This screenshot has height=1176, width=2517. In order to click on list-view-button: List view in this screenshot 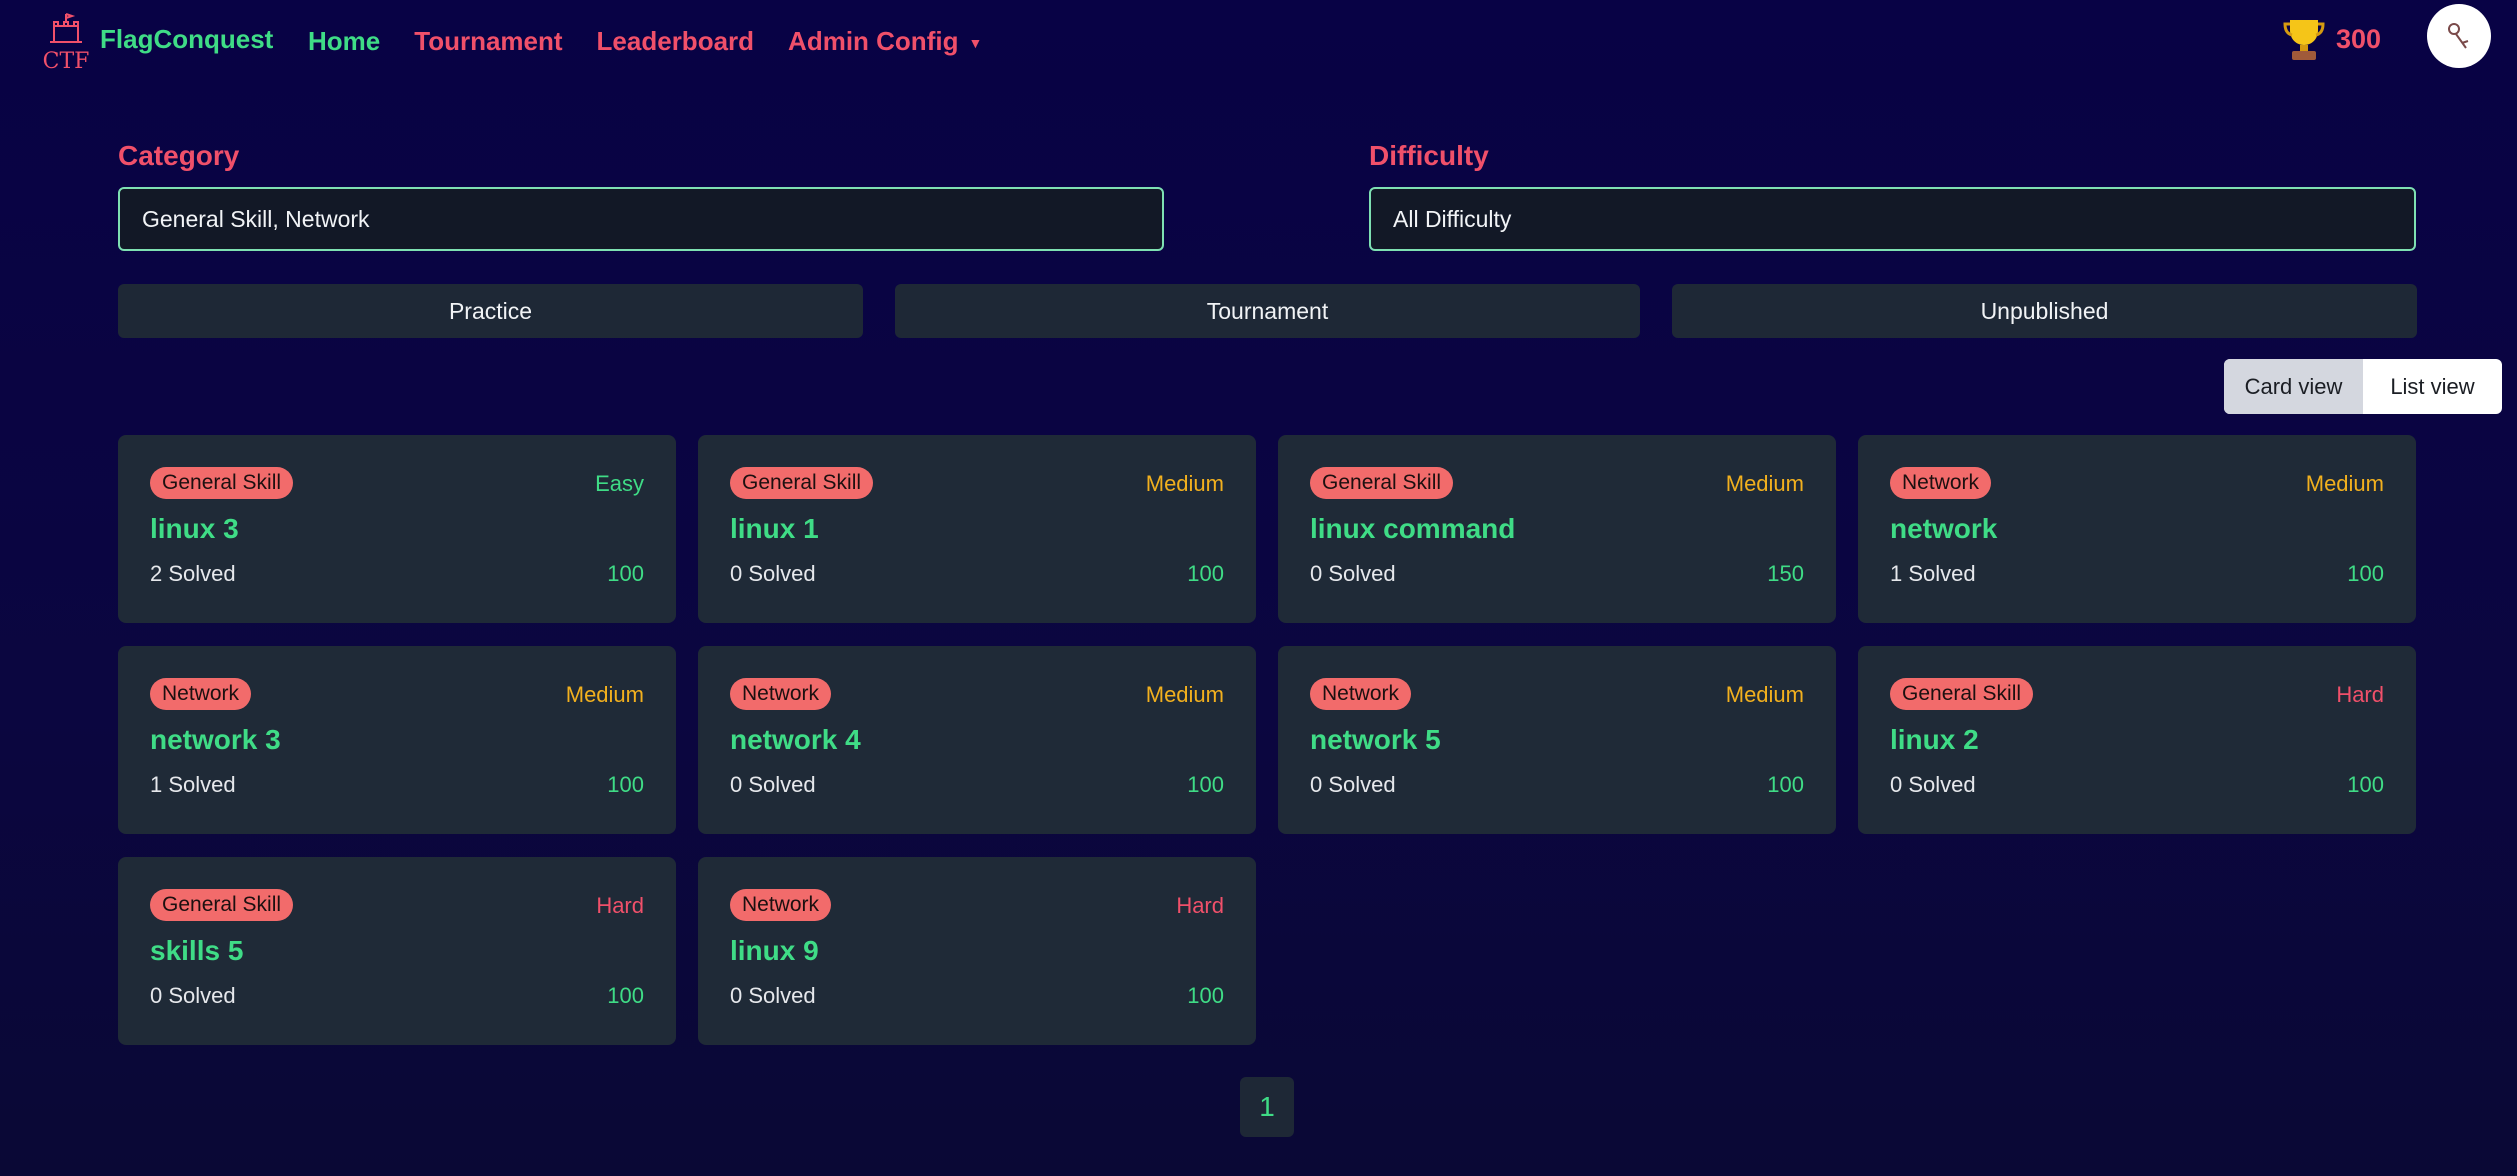, I will do `click(2432, 386)`.